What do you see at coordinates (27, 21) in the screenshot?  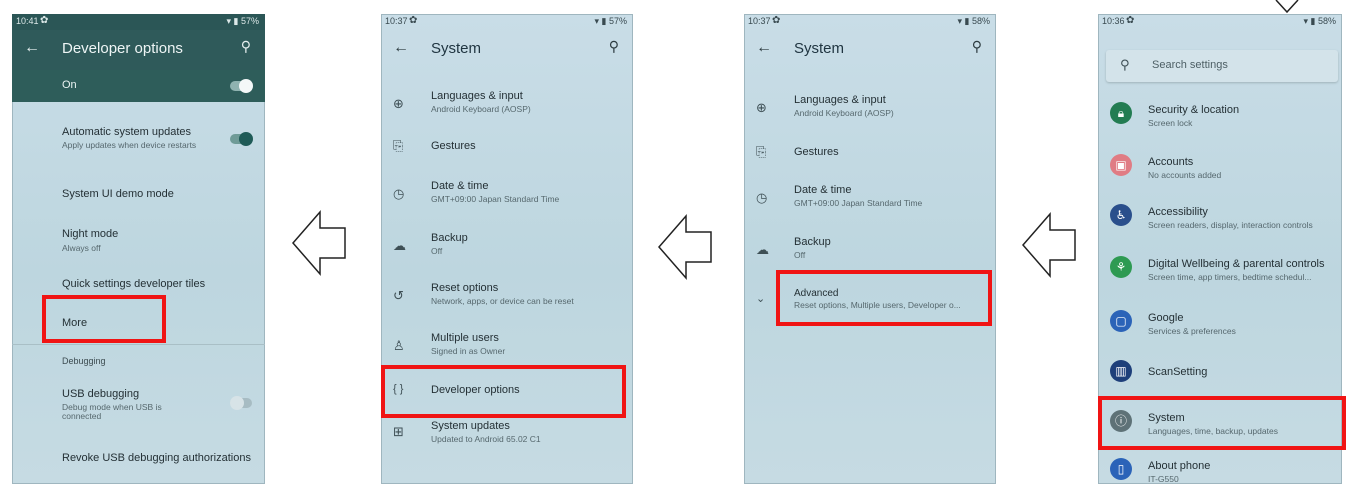 I see `status-time: 10:41` at bounding box center [27, 21].